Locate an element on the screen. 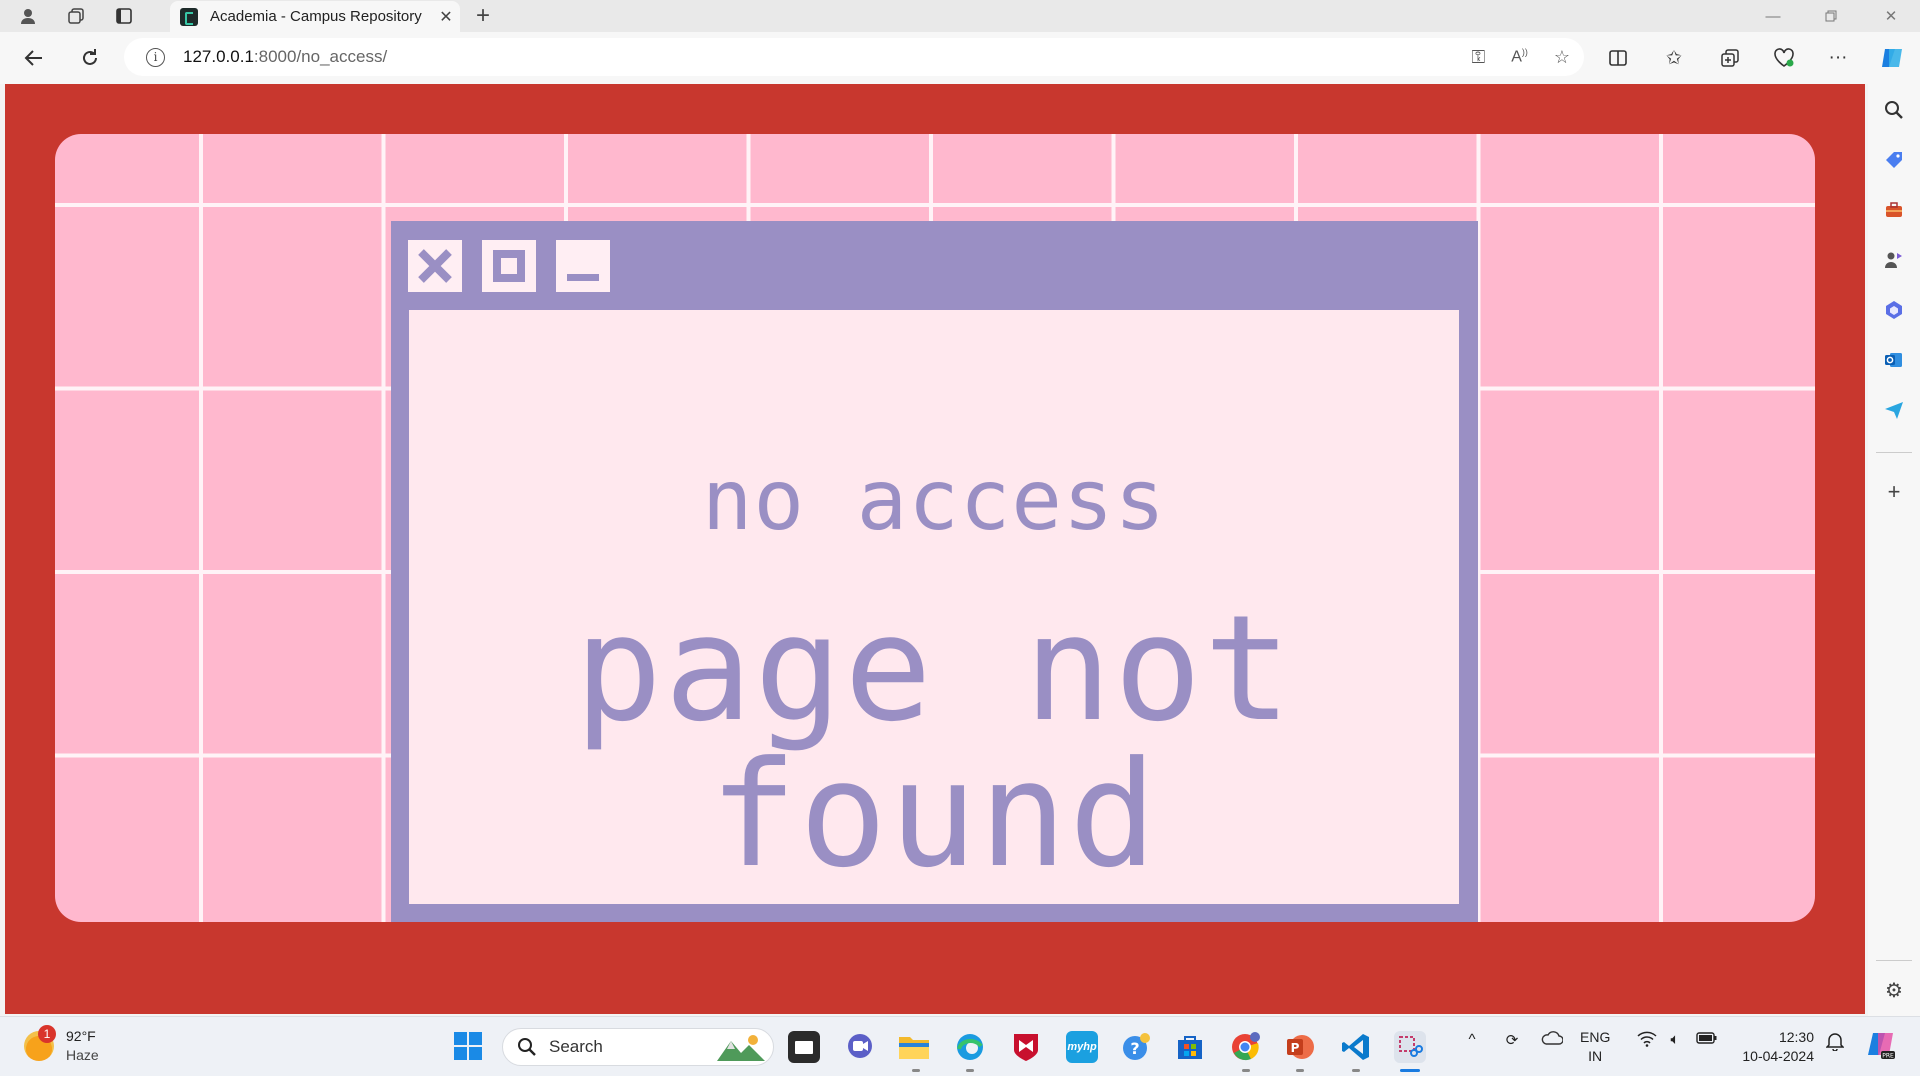 The height and width of the screenshot is (1076, 1920). help-icon: ? is located at coordinates (1136, 1047).